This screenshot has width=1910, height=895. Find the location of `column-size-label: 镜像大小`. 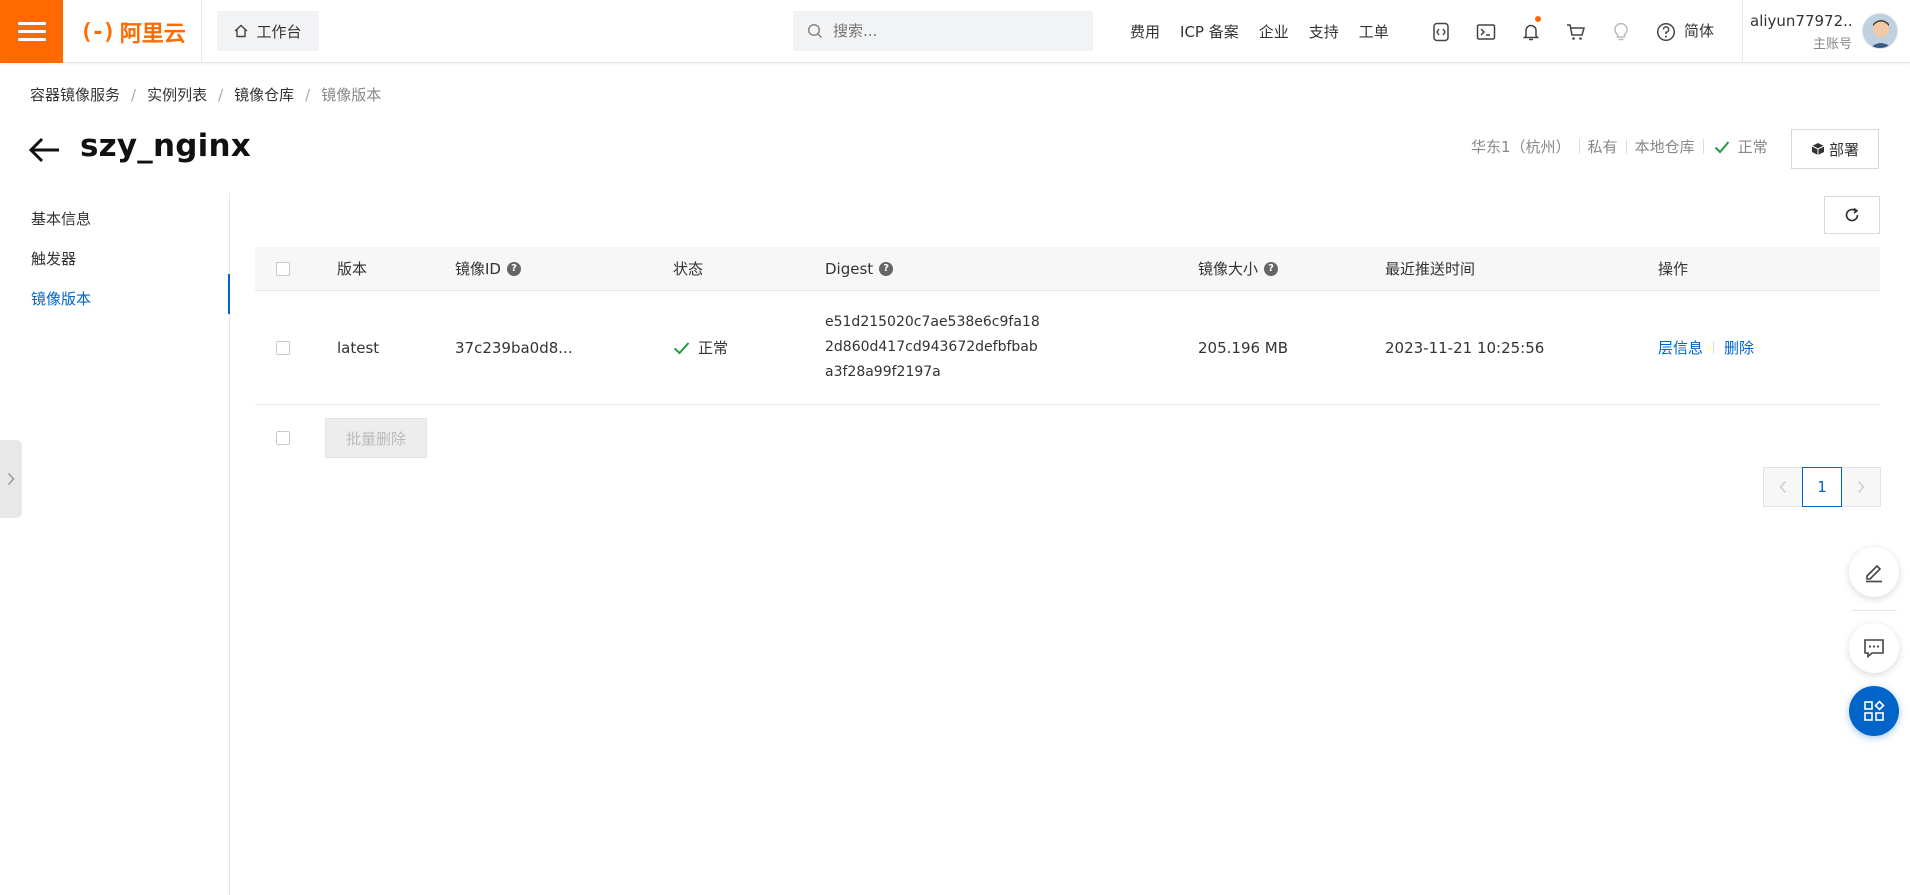

column-size-label: 镜像大小 is located at coordinates (1228, 269).